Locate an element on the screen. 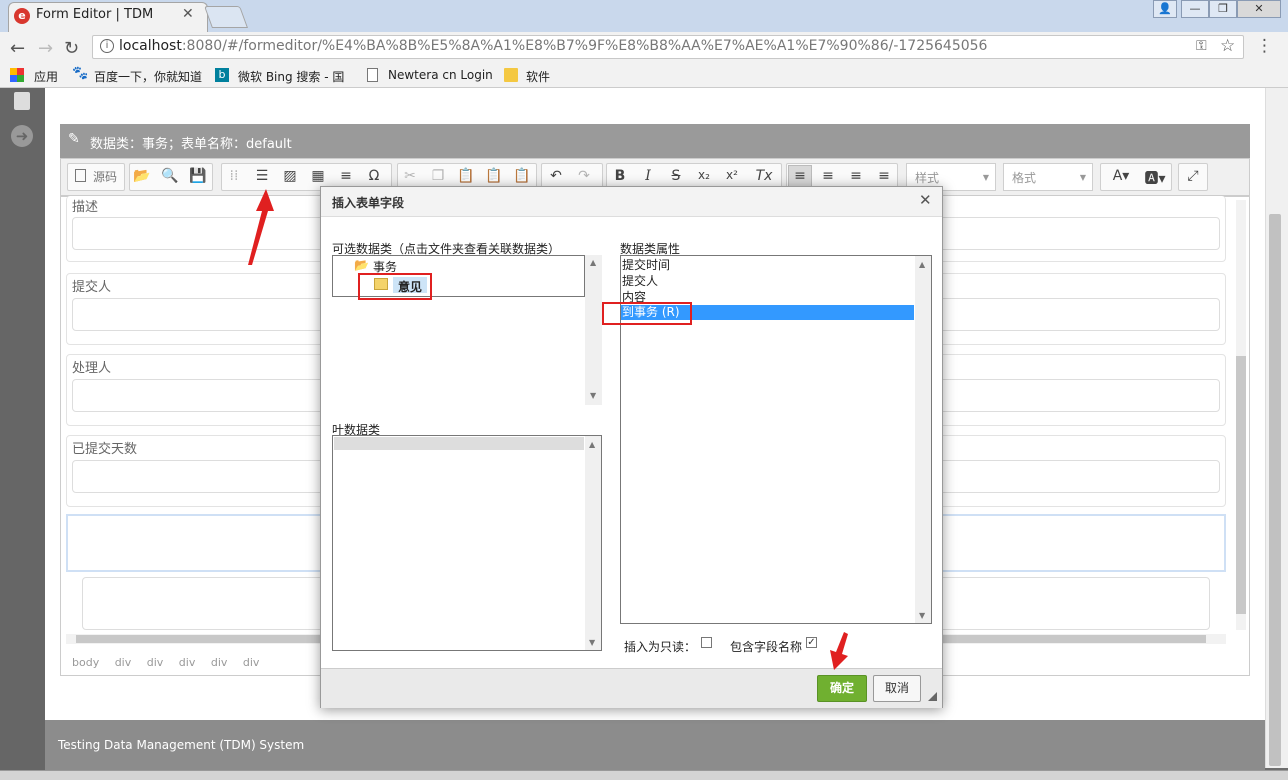 Image resolution: width=1288 pixels, height=780 pixels. leaf-class-list is located at coordinates (467, 543).